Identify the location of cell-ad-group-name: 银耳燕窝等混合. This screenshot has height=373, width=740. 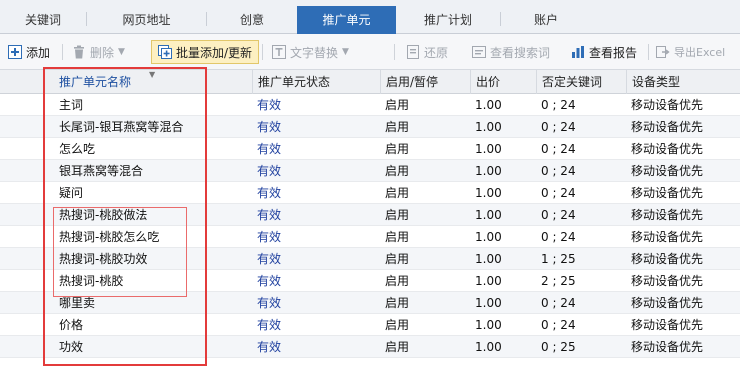
(153, 171).